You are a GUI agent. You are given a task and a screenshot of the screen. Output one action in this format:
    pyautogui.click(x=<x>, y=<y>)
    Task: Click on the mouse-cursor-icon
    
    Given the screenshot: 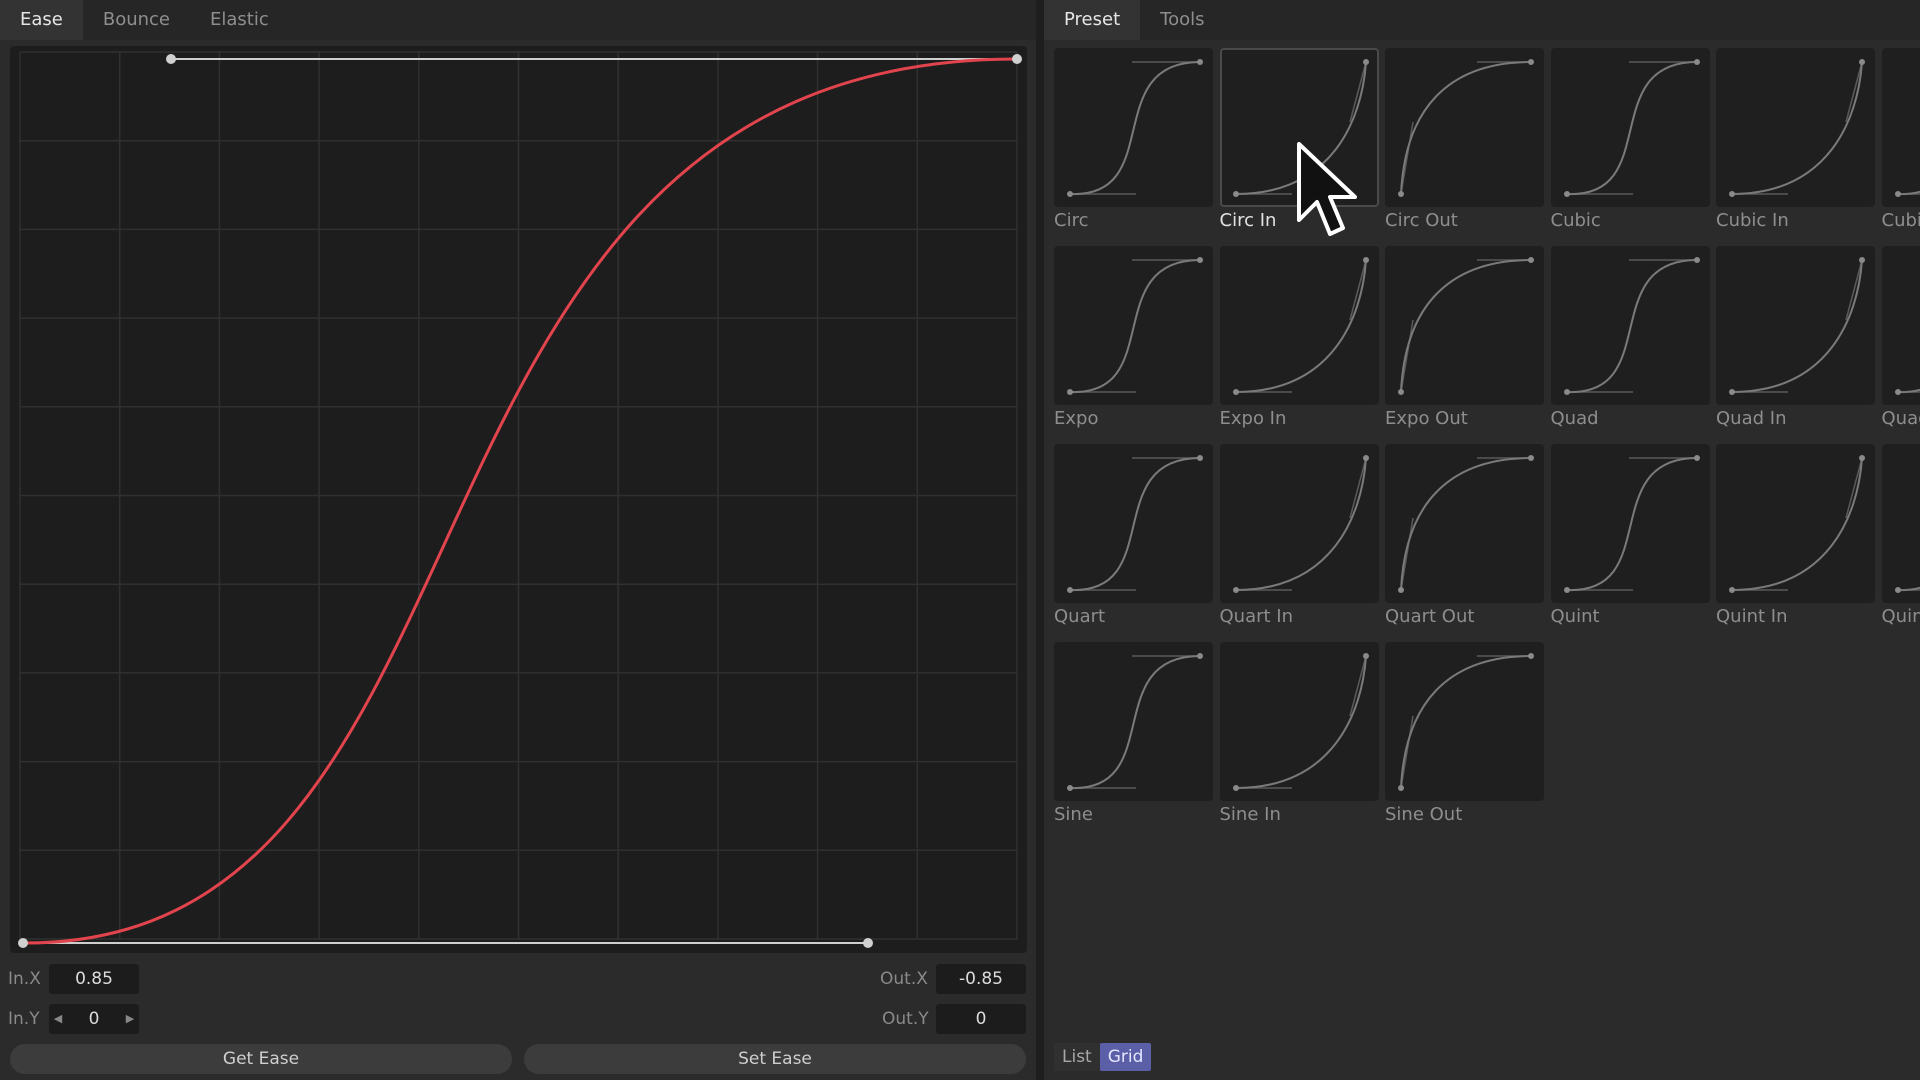 What is the action you would take?
    pyautogui.click(x=1327, y=189)
    